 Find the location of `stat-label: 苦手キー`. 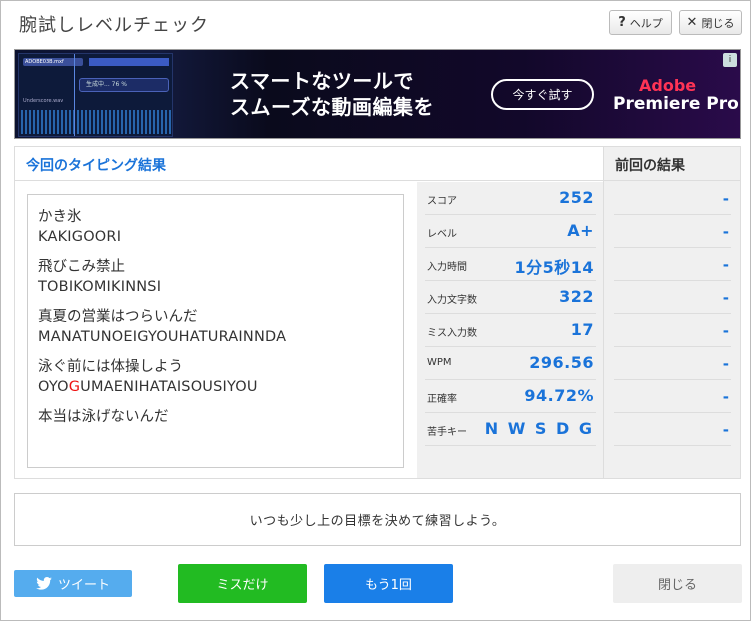

stat-label: 苦手キー is located at coordinates (447, 432).